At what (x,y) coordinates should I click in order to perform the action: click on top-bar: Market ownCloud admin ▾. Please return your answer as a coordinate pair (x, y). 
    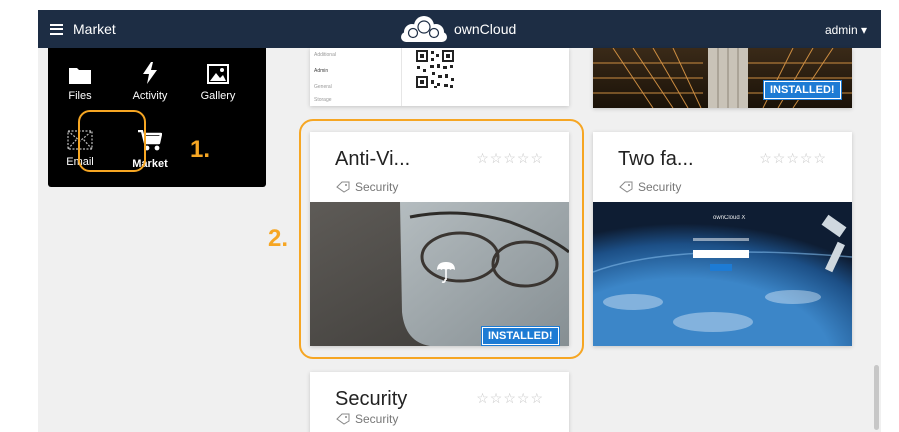
    Looking at the image, I should click on (459, 29).